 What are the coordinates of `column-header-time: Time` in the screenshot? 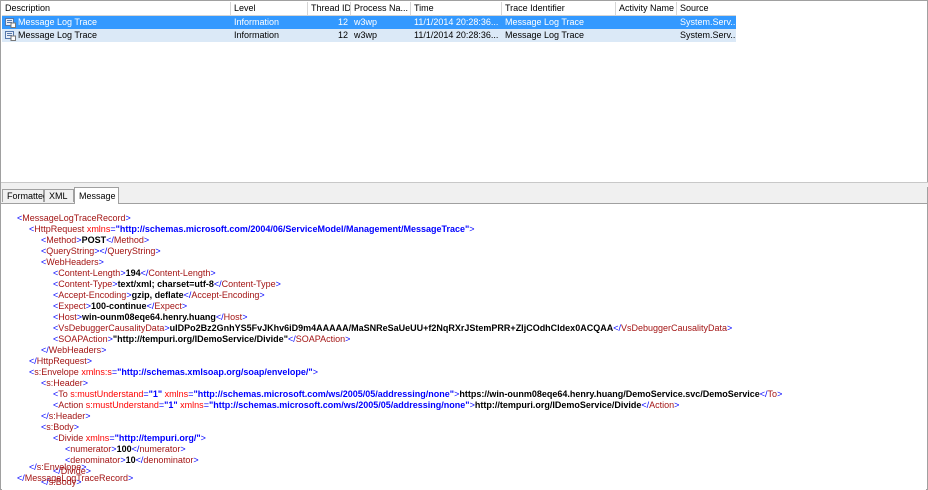 It's located at (456, 8).